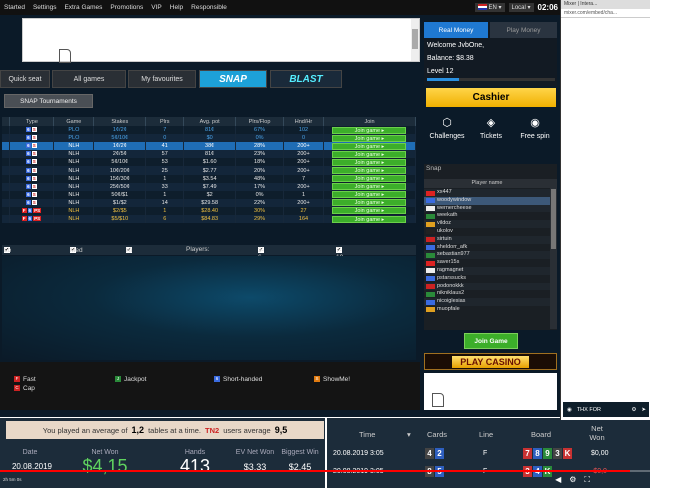 This screenshot has width=700, height=488. Describe the element at coordinates (487, 193) in the screenshot. I see `player-list-item: xx447` at that location.